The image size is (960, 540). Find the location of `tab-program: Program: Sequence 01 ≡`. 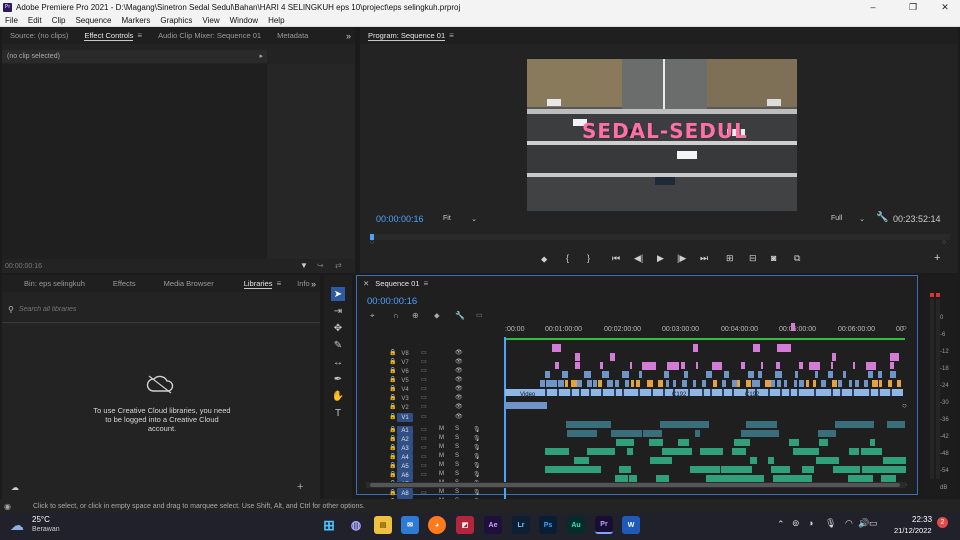

tab-program: Program: Sequence 01 ≡ is located at coordinates (411, 35).